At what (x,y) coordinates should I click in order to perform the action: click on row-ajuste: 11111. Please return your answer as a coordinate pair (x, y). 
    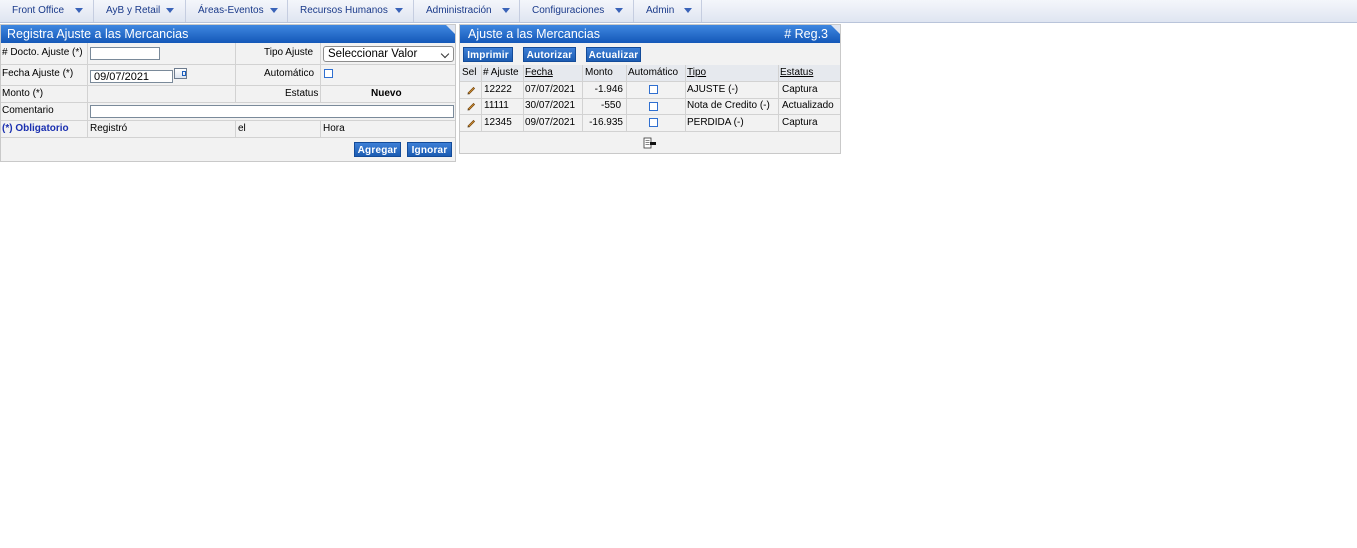
    Looking at the image, I should click on (496, 105).